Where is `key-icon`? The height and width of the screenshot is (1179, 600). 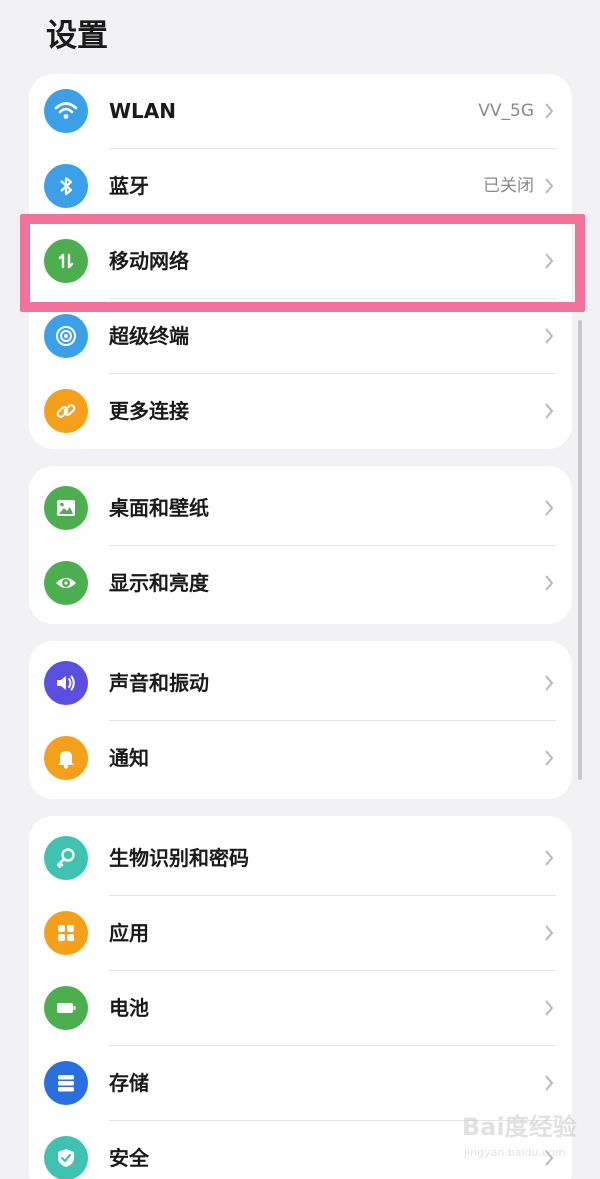 key-icon is located at coordinates (66, 858).